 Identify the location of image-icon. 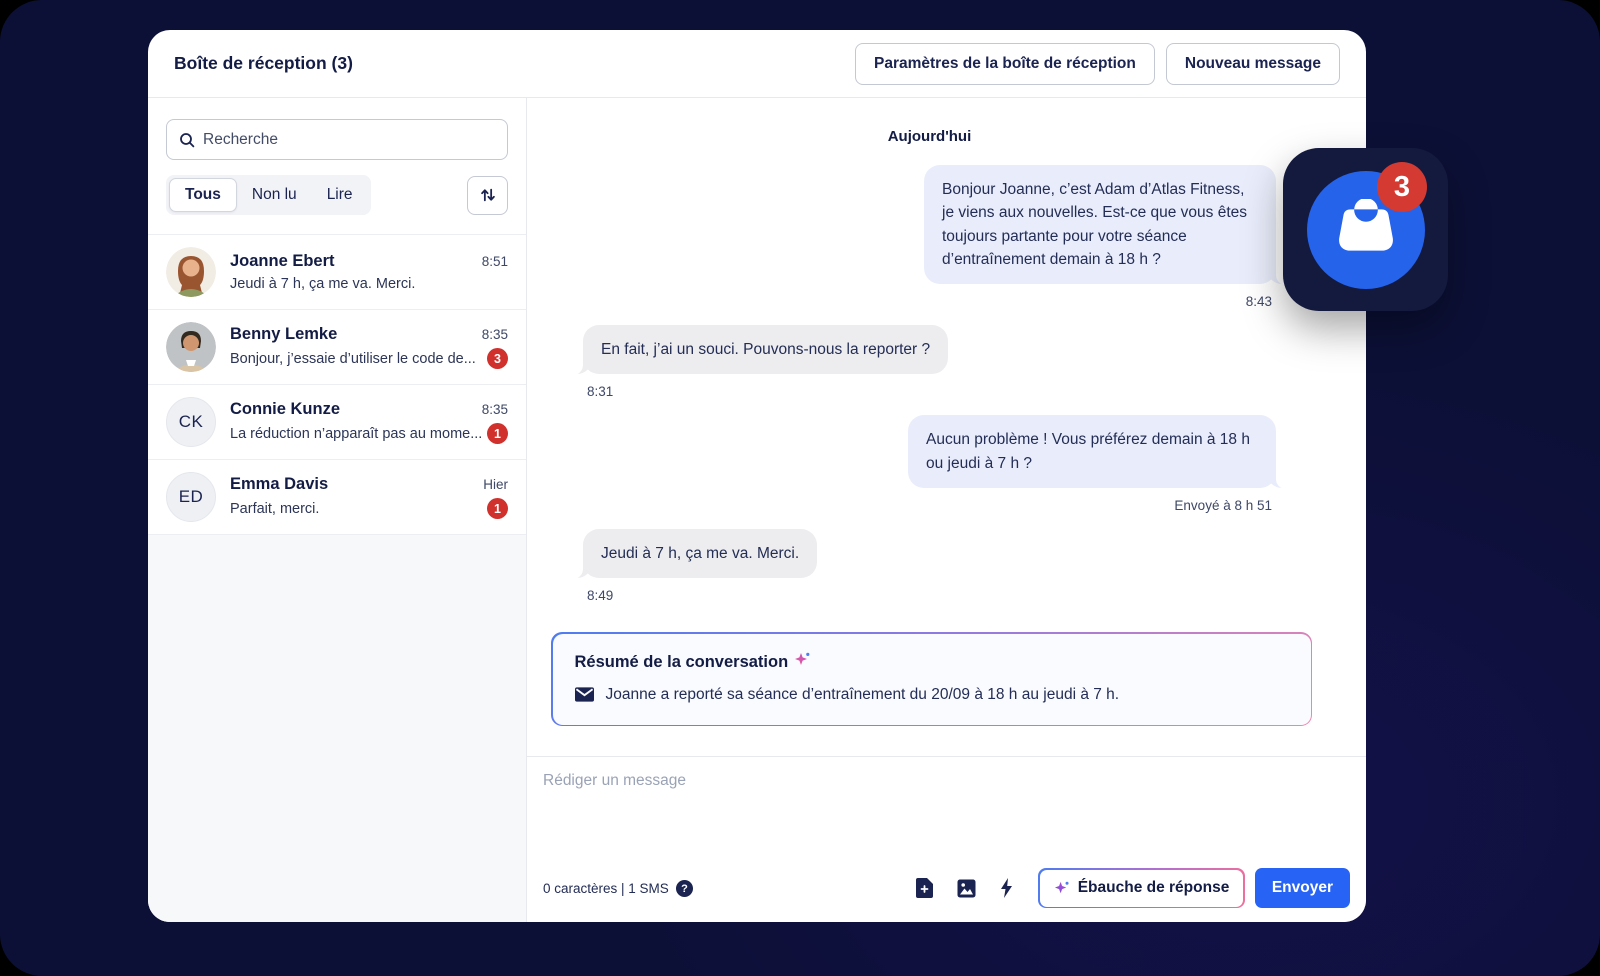
(966, 888).